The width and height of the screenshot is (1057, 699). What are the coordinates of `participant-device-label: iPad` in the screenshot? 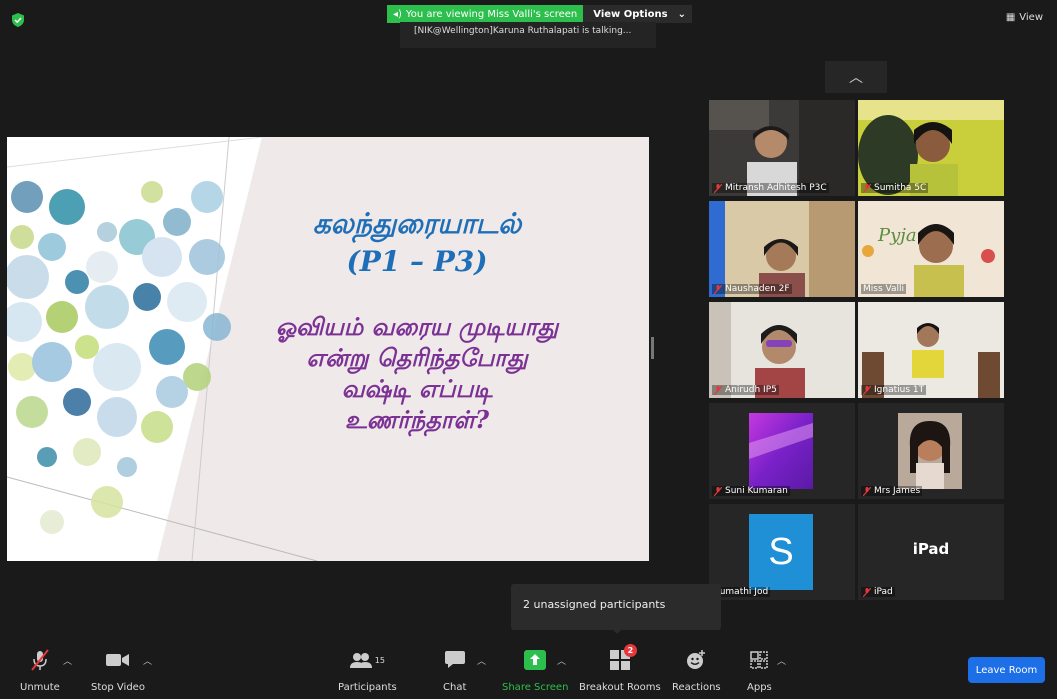 It's located at (931, 549).